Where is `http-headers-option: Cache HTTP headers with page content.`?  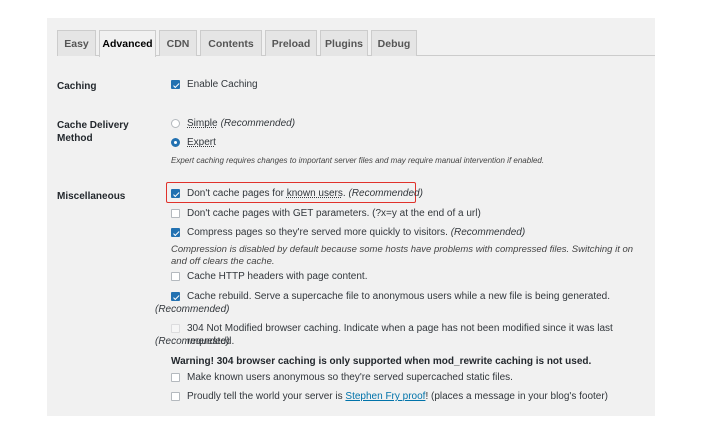
http-headers-option: Cache HTTP headers with page content. is located at coordinates (269, 276).